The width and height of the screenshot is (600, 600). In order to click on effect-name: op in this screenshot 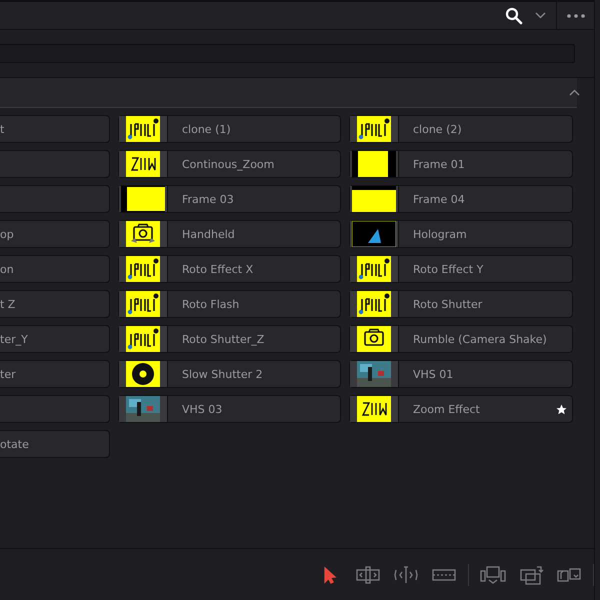, I will do `click(7, 234)`.